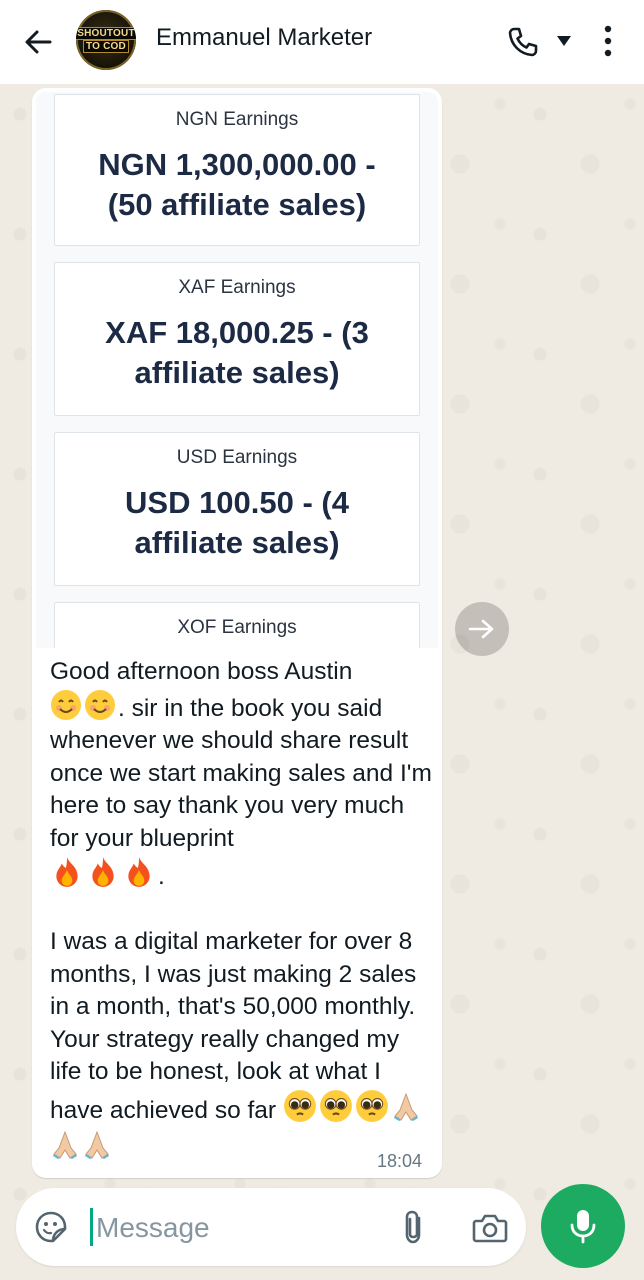  Describe the element at coordinates (237, 287) in the screenshot. I see `earnings-card-label: XAF Earnings` at that location.